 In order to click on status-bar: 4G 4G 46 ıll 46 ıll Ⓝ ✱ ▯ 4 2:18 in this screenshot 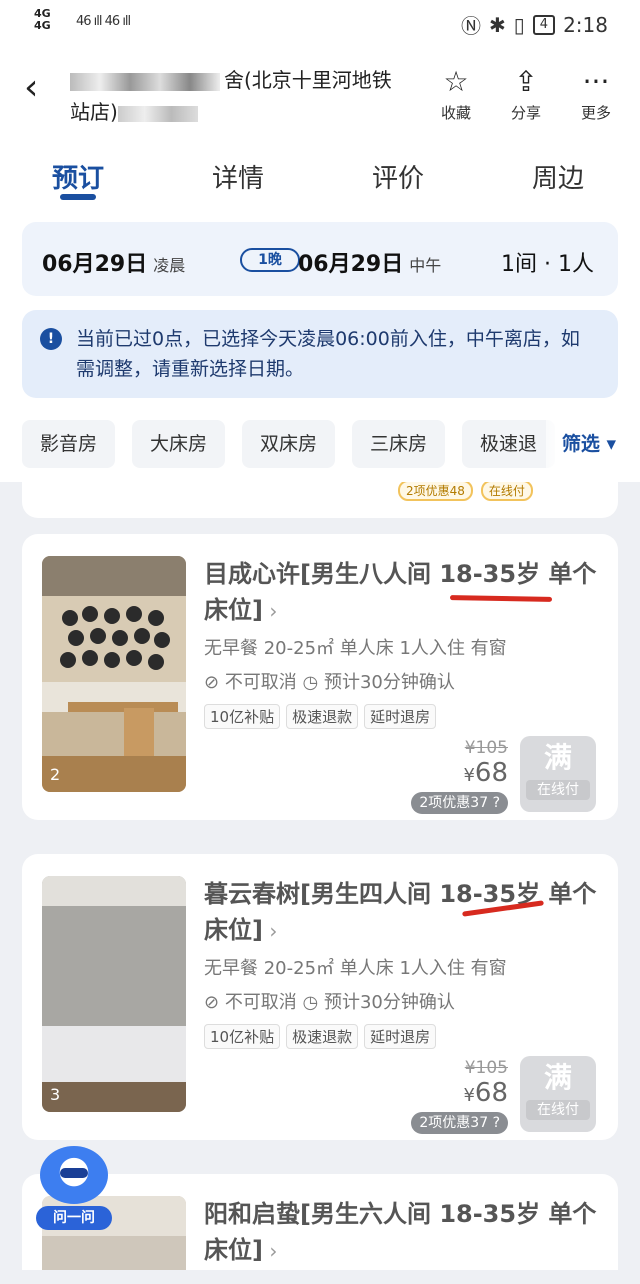, I will do `click(320, 24)`.